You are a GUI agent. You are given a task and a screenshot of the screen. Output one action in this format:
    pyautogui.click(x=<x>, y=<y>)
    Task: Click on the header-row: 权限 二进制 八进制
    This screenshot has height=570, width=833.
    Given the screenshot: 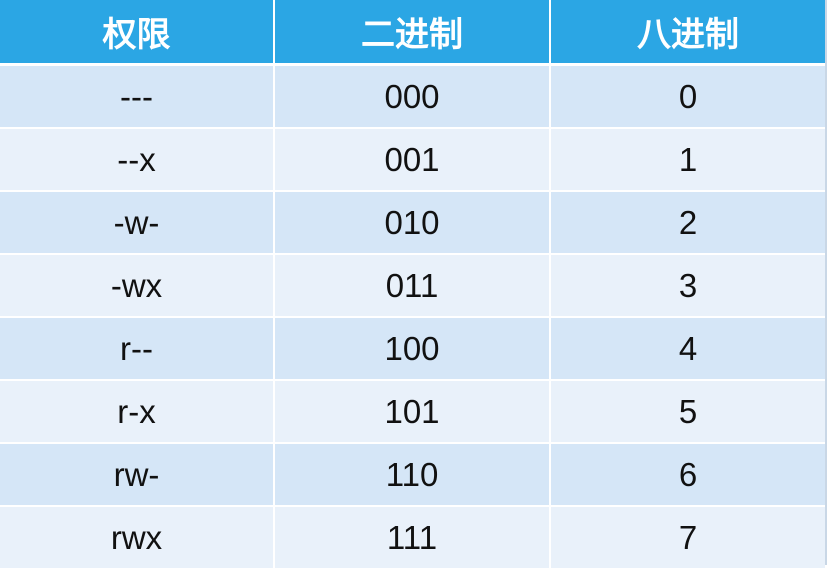 What is the action you would take?
    pyautogui.click(x=412, y=33)
    